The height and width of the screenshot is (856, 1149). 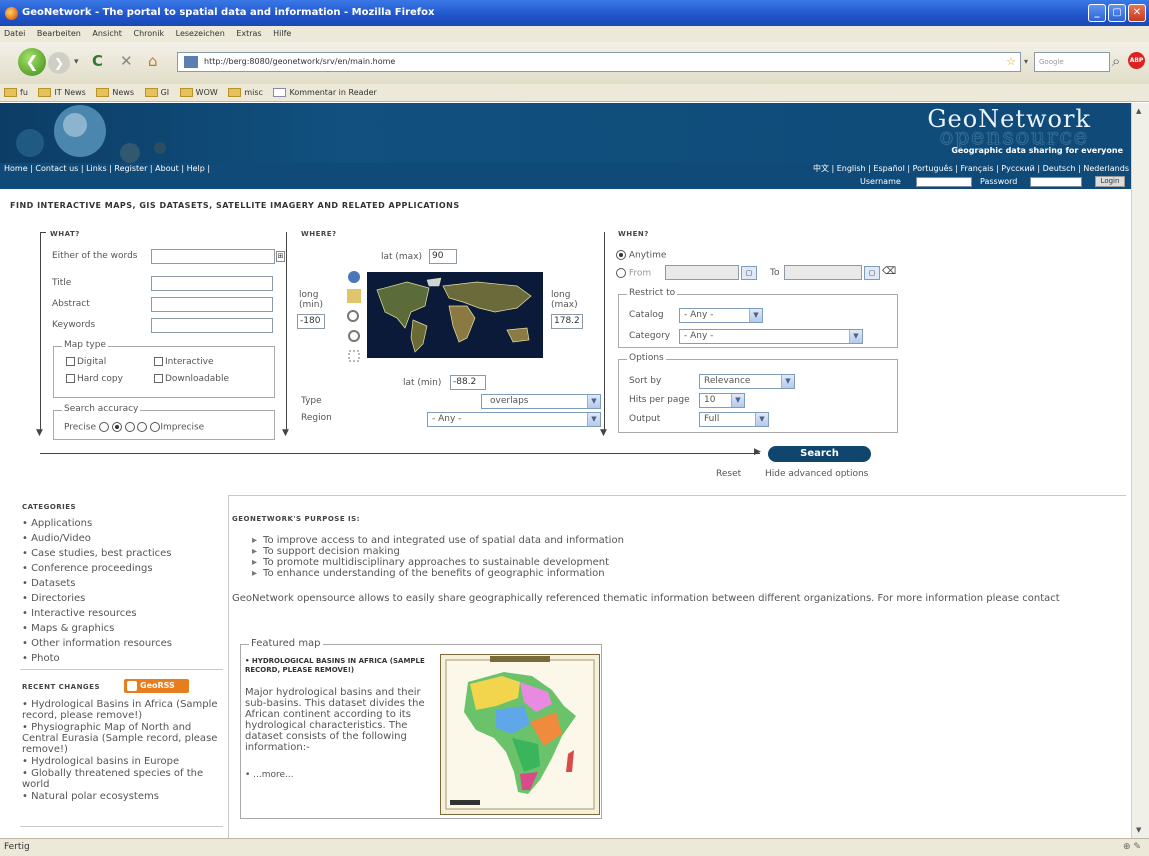 I want to click on catalog-select: - Any - ▼, so click(x=721, y=315).